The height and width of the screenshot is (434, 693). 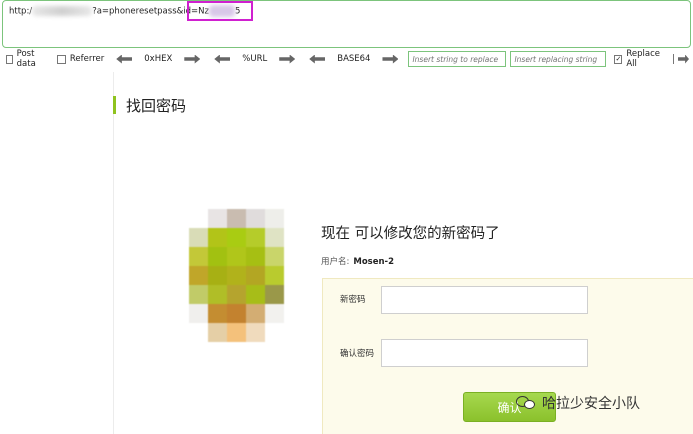 I want to click on replace-find-input, so click(x=457, y=59).